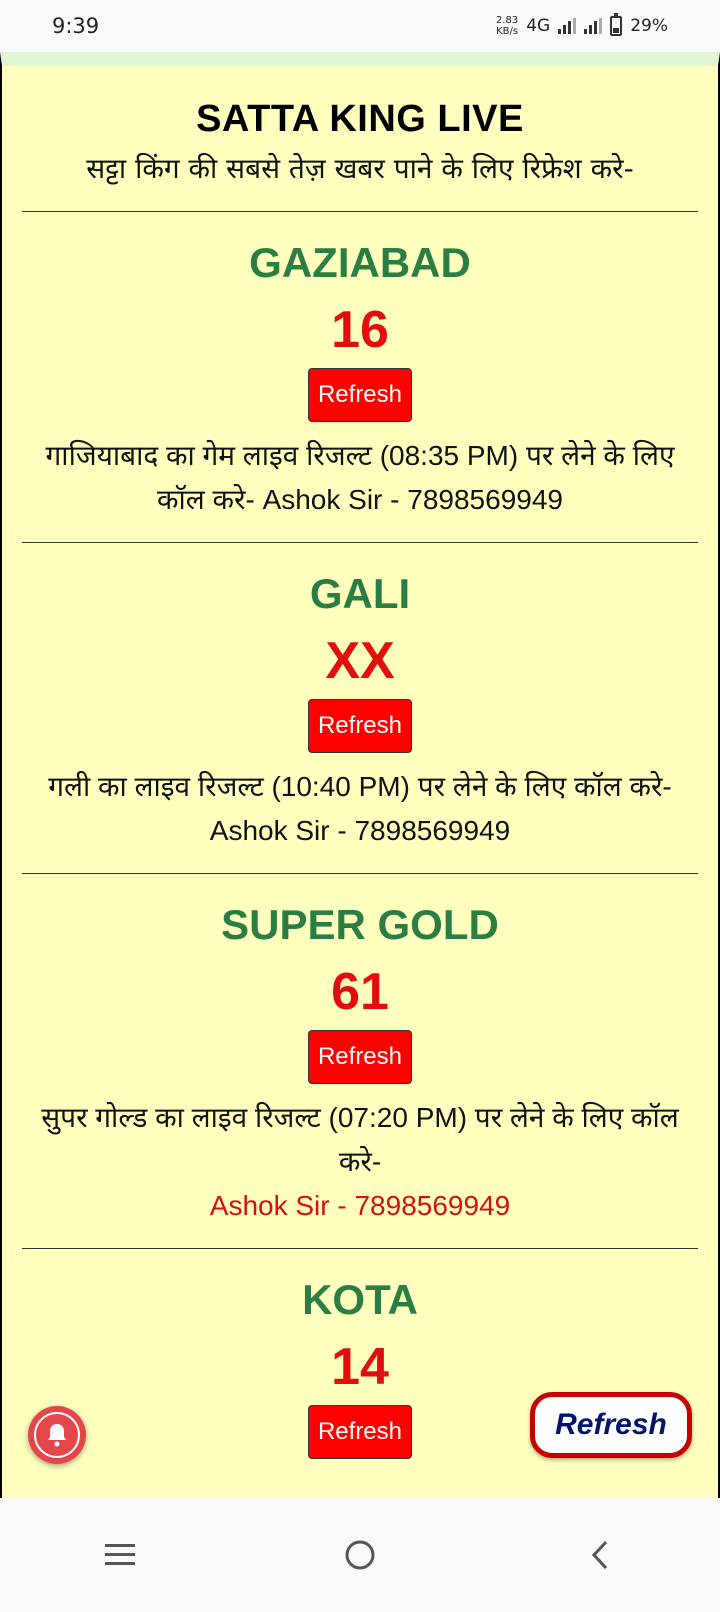  Describe the element at coordinates (611, 1425) in the screenshot. I see `floating-refresh-button: Refresh` at that location.